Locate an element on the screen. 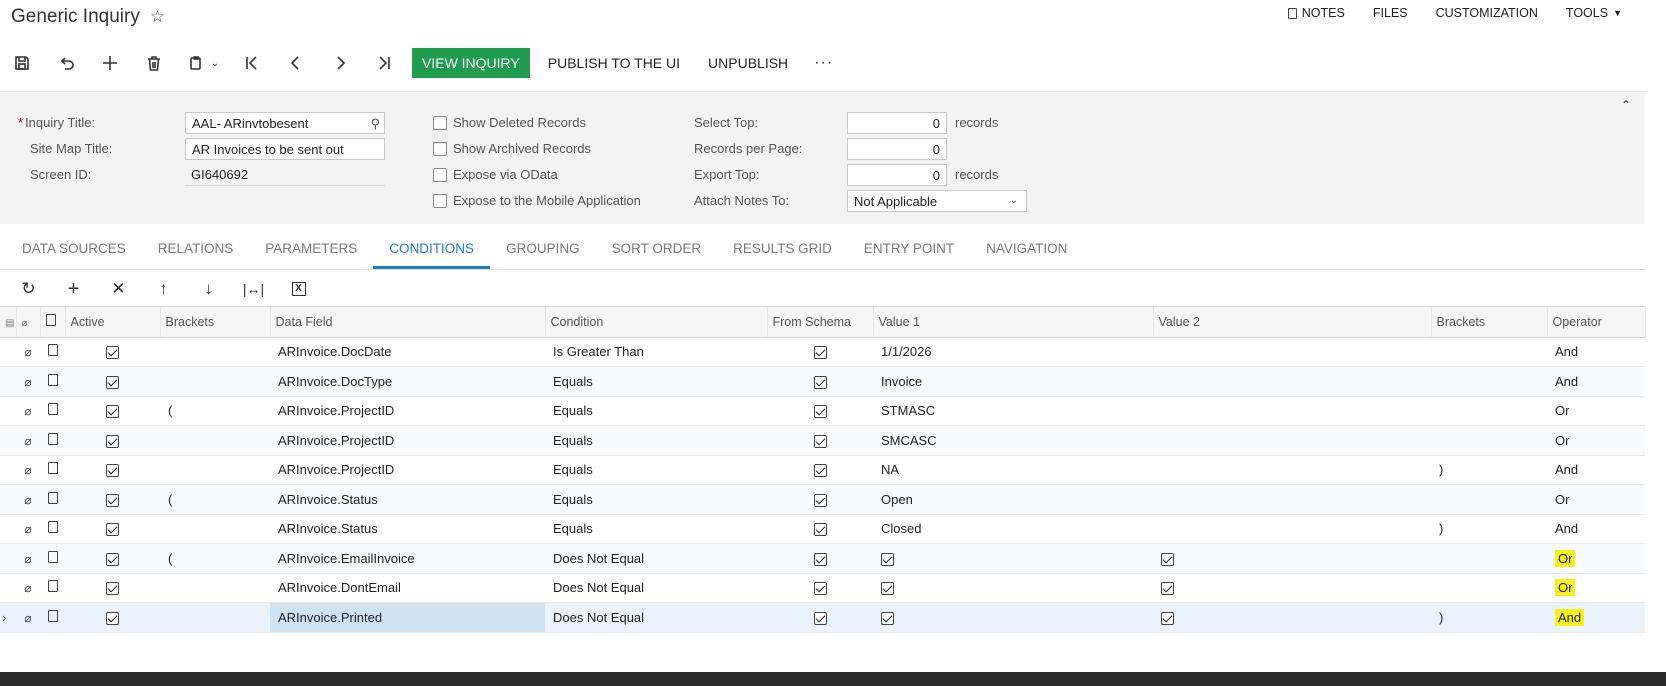 Image resolution: width=1666 pixels, height=686 pixels. show-deleted-checkbox: Show Deleted Records is located at coordinates (509, 122).